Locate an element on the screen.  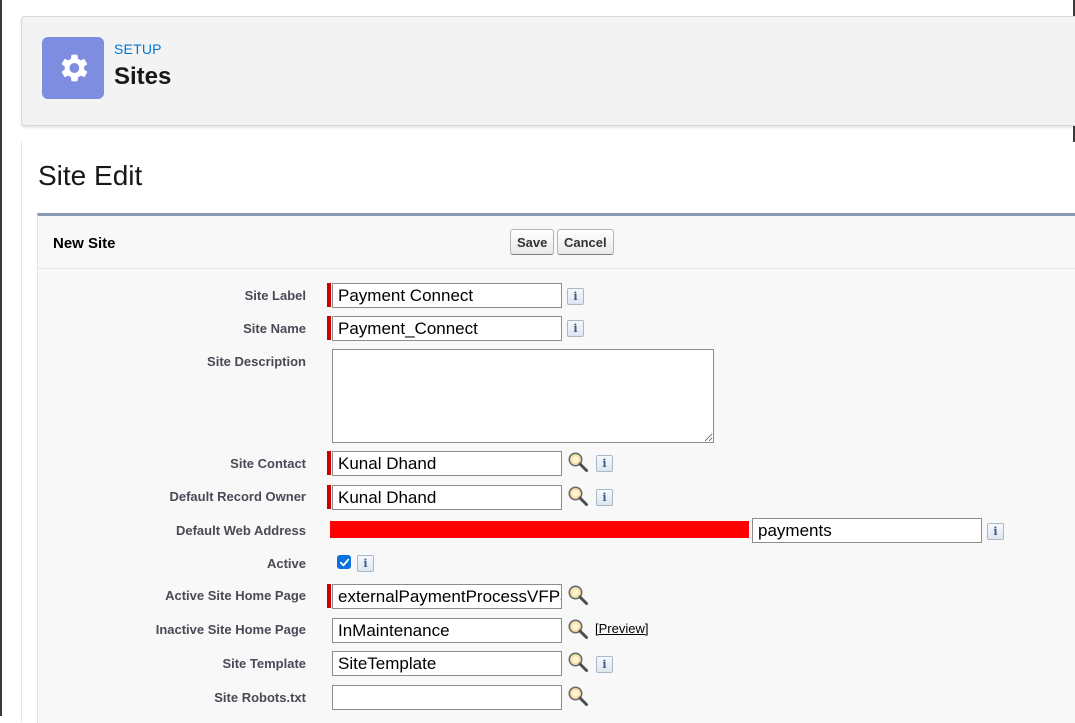
default-web-address-label: Default Web Address is located at coordinates (240, 530).